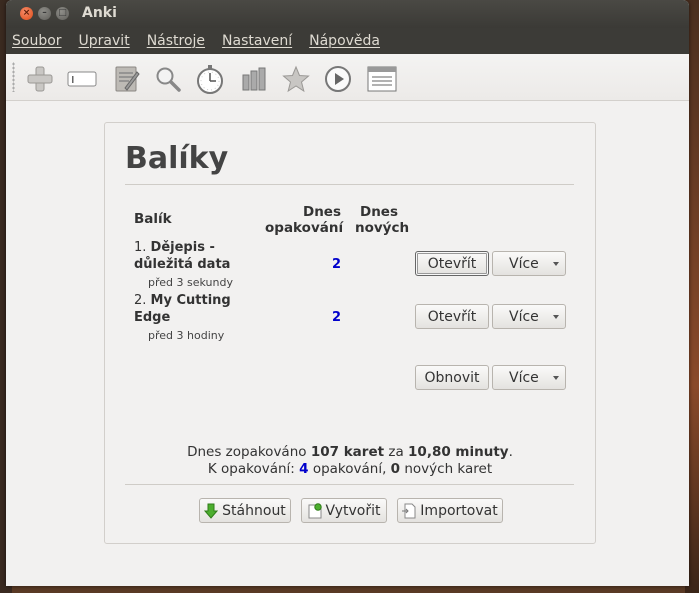 This screenshot has height=593, width=699. I want to click on stats-l2-end: nových karet, so click(446, 469).